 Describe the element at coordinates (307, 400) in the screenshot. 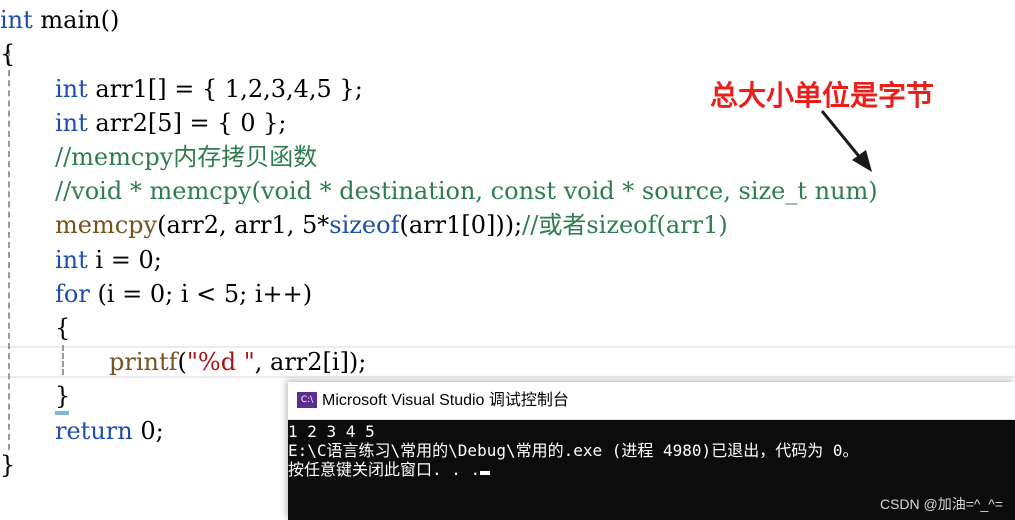

I see `visual-studio-icon: C:\` at that location.